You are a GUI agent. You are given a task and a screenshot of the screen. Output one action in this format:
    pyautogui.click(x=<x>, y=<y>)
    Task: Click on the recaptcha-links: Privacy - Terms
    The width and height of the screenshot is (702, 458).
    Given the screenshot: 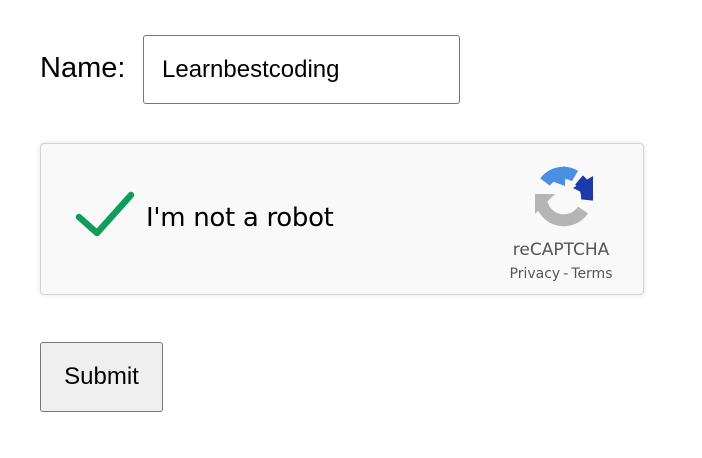 What is the action you would take?
    pyautogui.click(x=561, y=274)
    